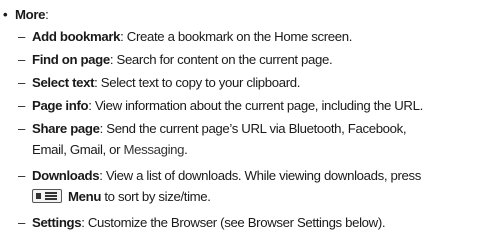  Describe the element at coordinates (199, 82) in the screenshot. I see `item-description: Select text to copy to your clipboard.` at that location.